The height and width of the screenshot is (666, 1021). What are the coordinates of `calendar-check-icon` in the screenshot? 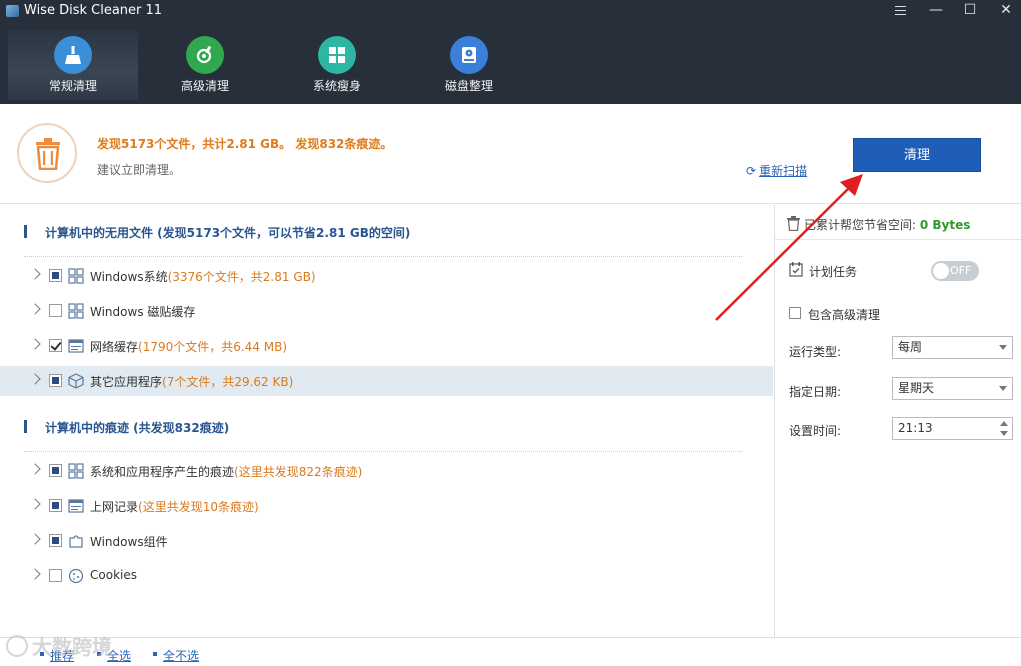 It's located at (796, 271).